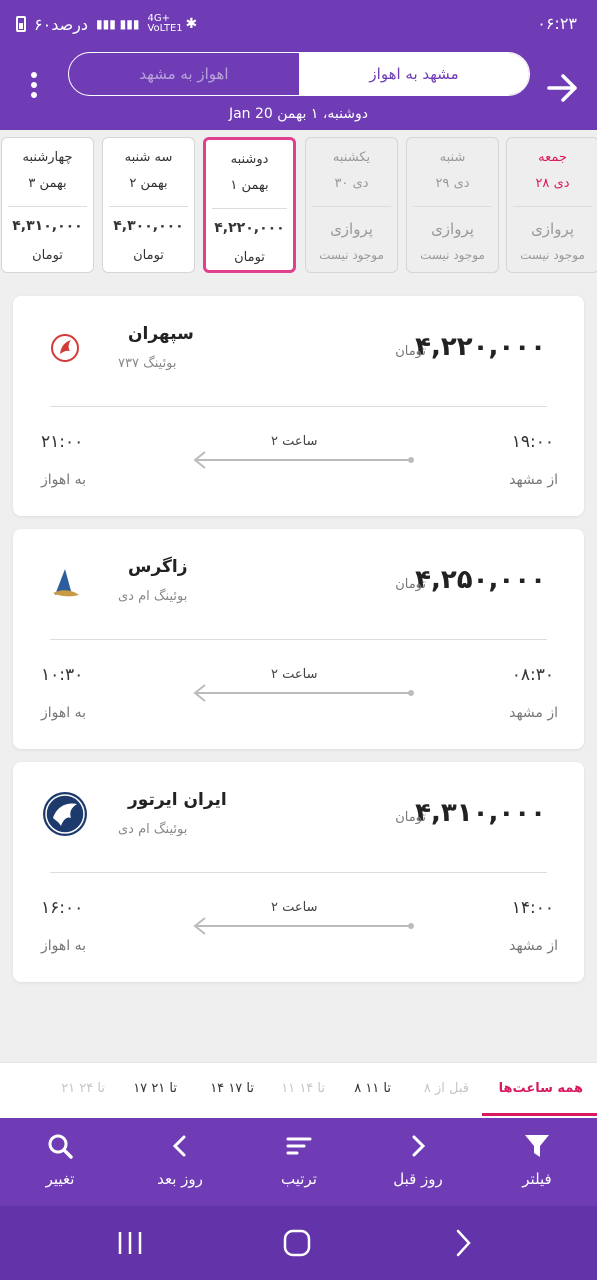 Image resolution: width=597 pixels, height=1280 pixels. I want to click on sort-icon, so click(299, 1146).